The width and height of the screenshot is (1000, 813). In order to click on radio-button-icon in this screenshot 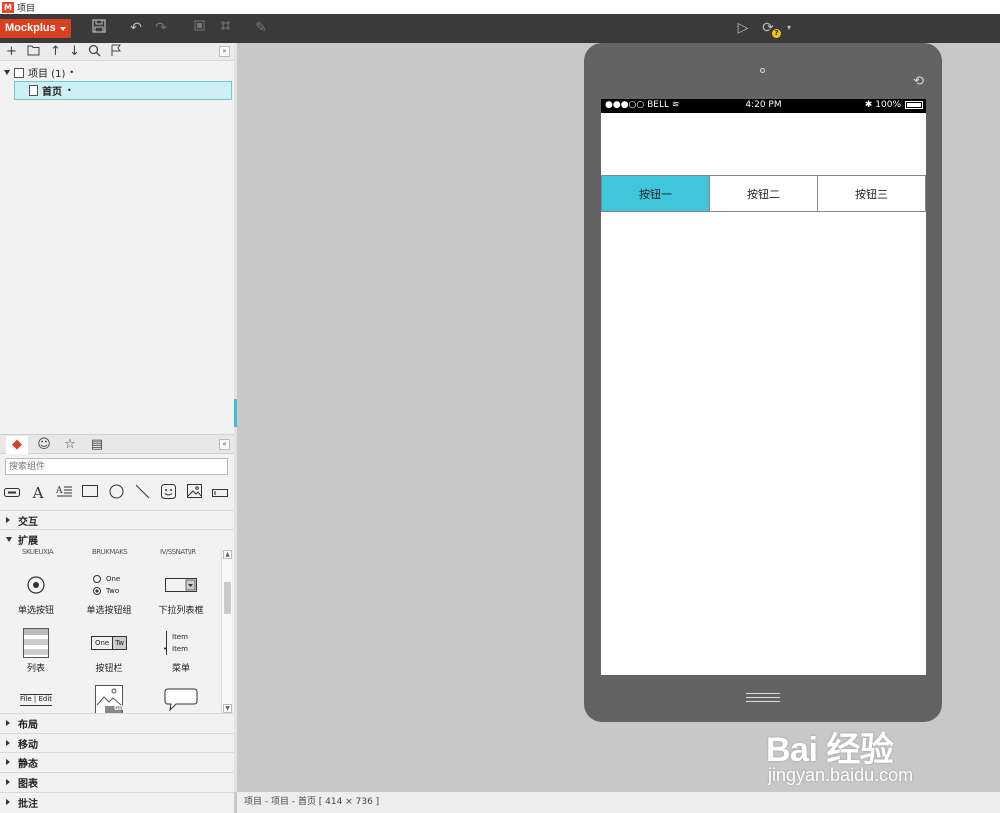, I will do `click(36, 585)`.